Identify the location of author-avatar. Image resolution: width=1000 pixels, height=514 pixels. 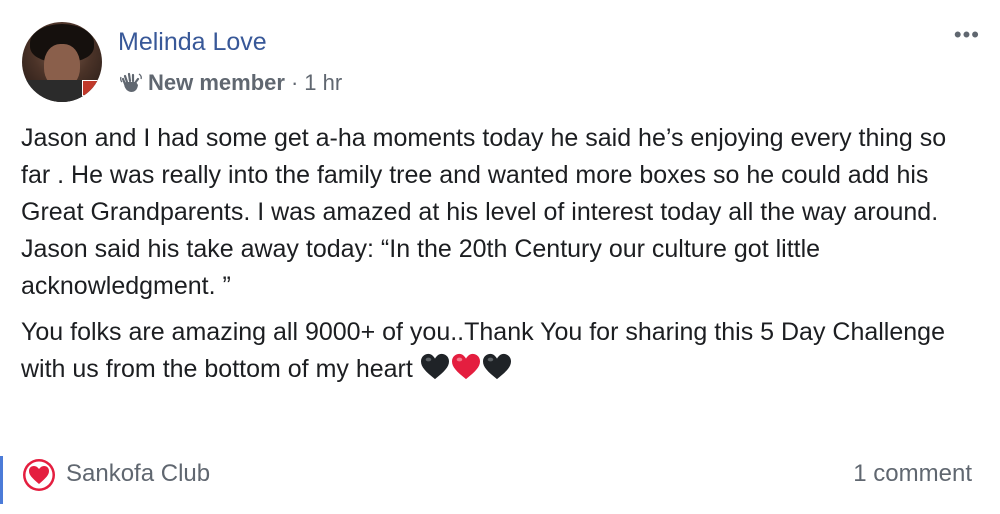
(62, 62).